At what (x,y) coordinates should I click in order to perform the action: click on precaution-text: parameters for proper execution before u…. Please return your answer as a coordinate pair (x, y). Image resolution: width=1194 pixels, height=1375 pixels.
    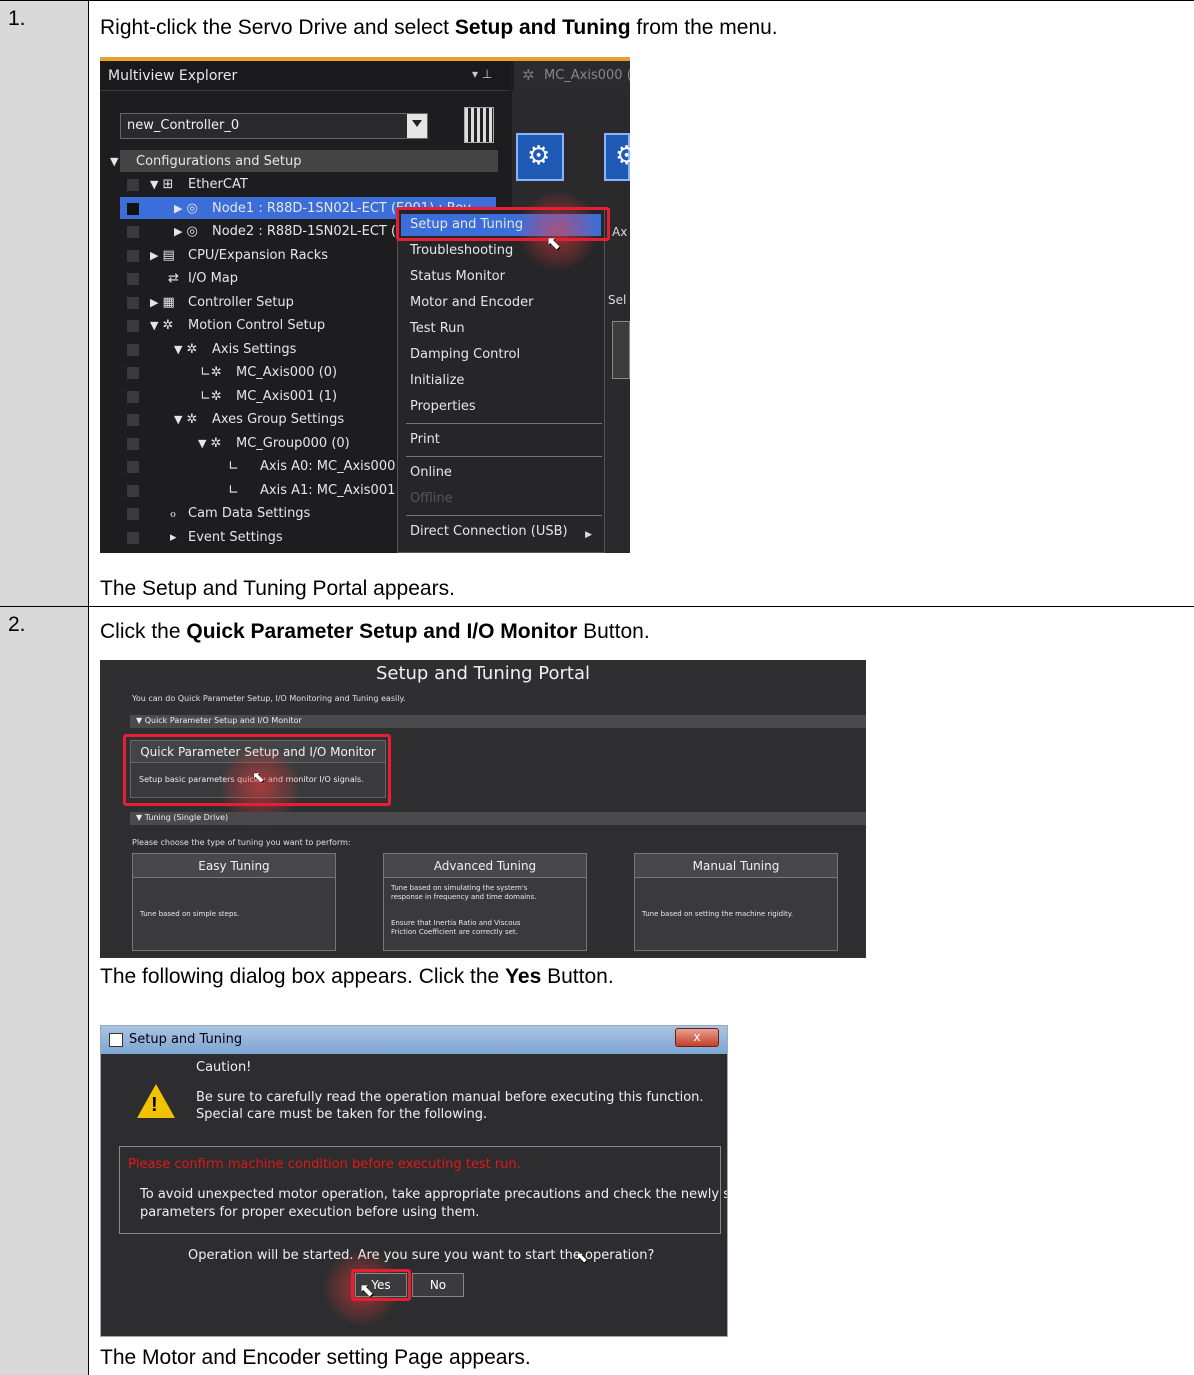
    Looking at the image, I should click on (310, 1212).